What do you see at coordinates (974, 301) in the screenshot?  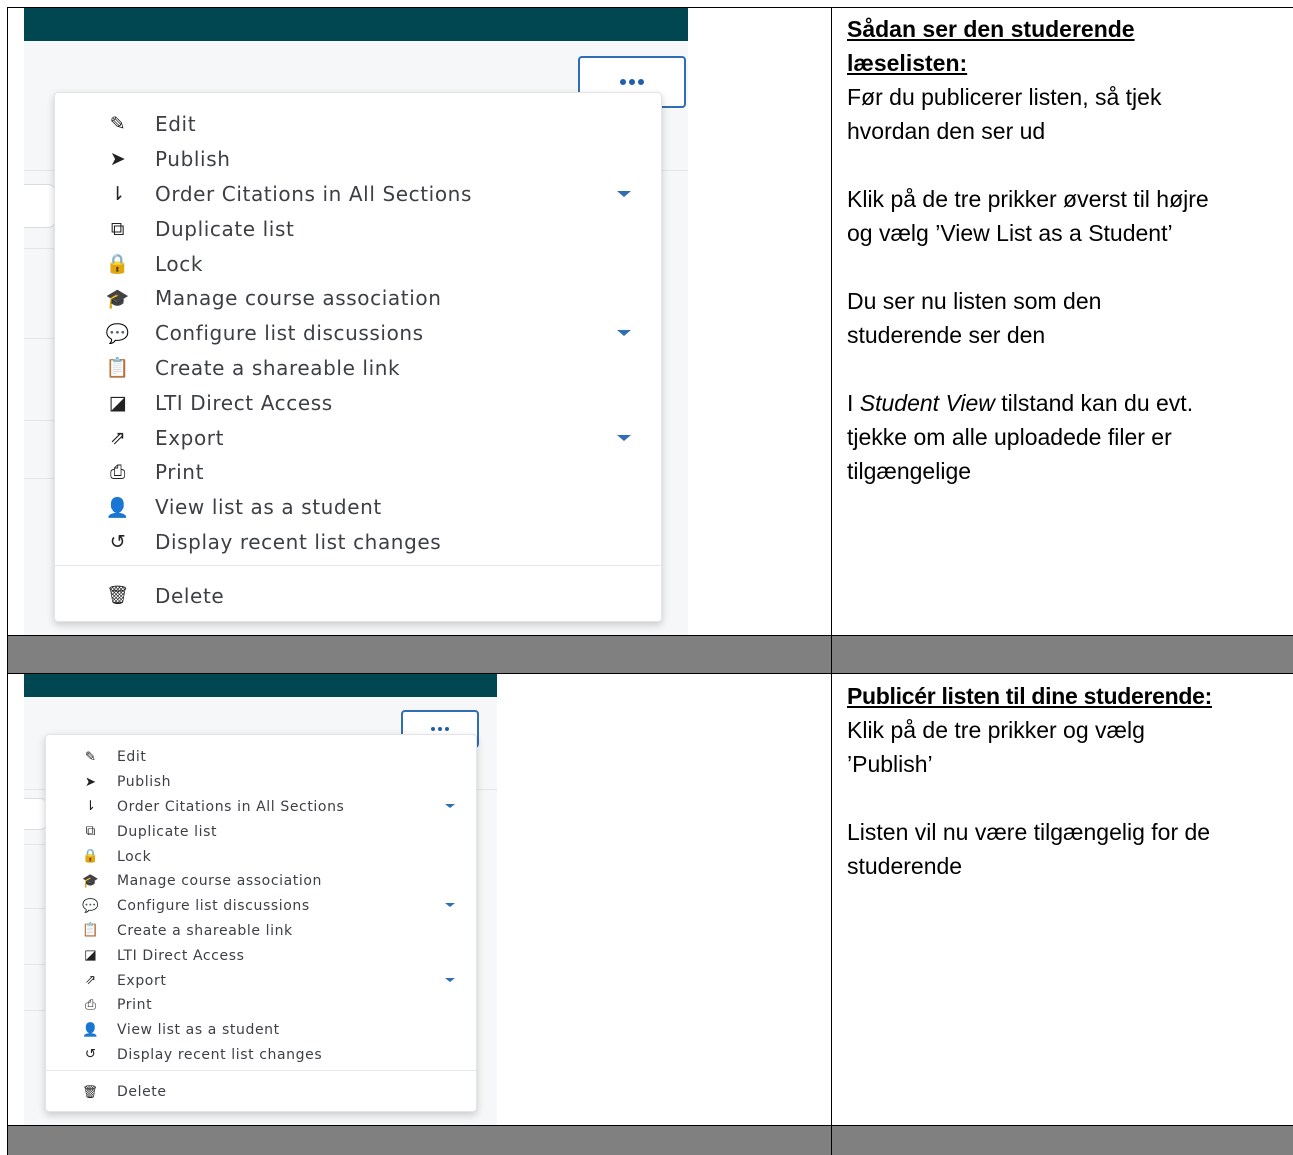 I see `paragraph-line: Du ser nu listen som den` at bounding box center [974, 301].